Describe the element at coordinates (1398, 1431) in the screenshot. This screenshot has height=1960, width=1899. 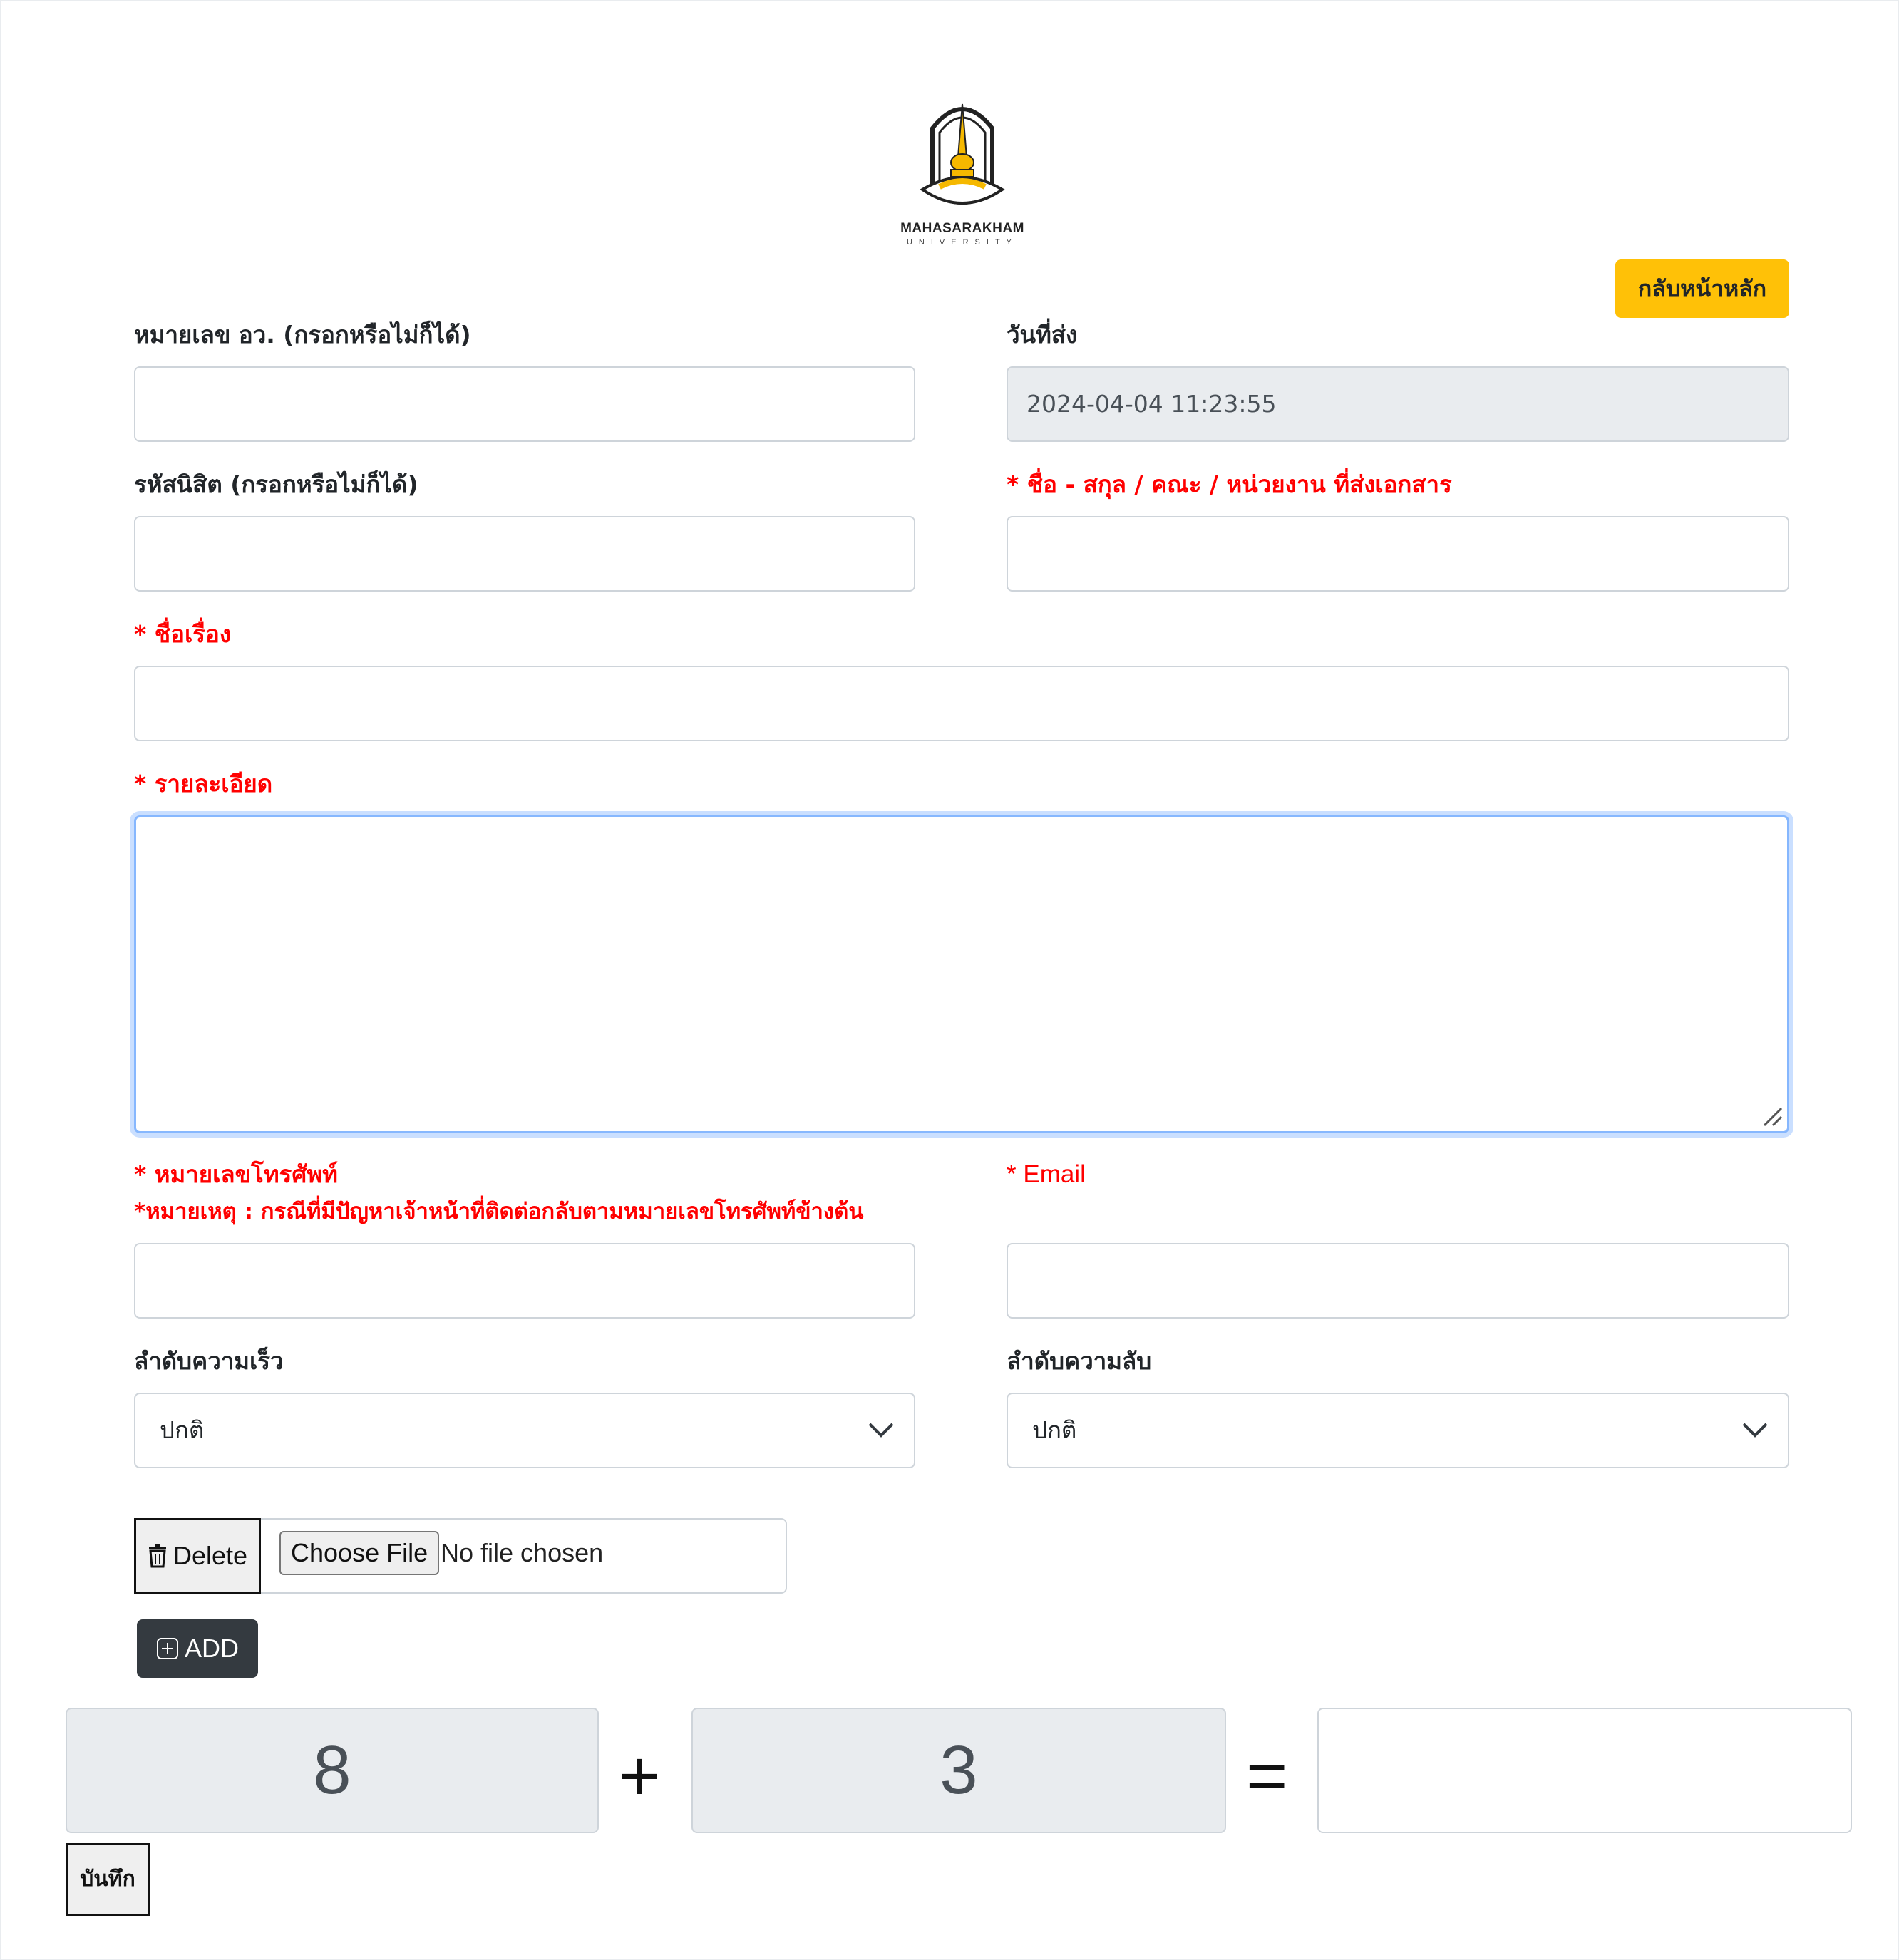
I see `confidentiality-select: ปกติ` at that location.